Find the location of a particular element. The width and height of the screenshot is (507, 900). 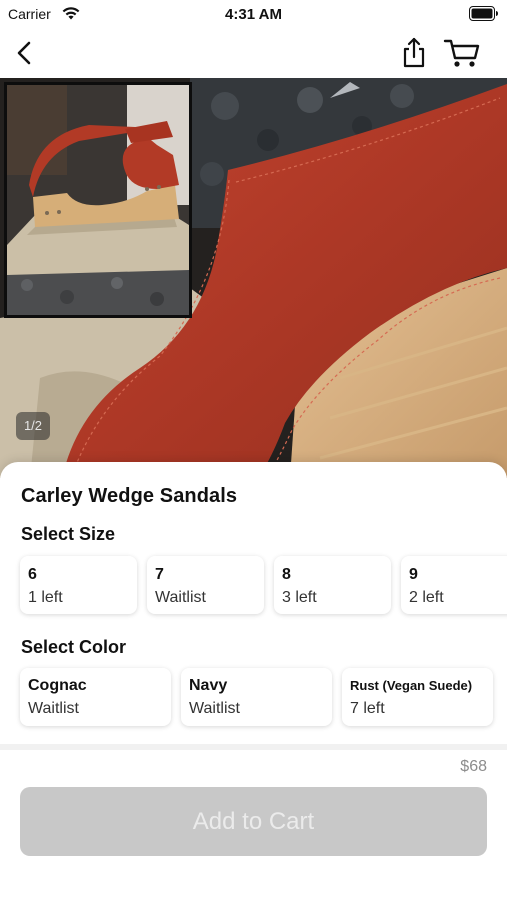

size-options: 6 1 left 7 Waitlist 8 3 left 9 2 left is located at coordinates (263, 585).